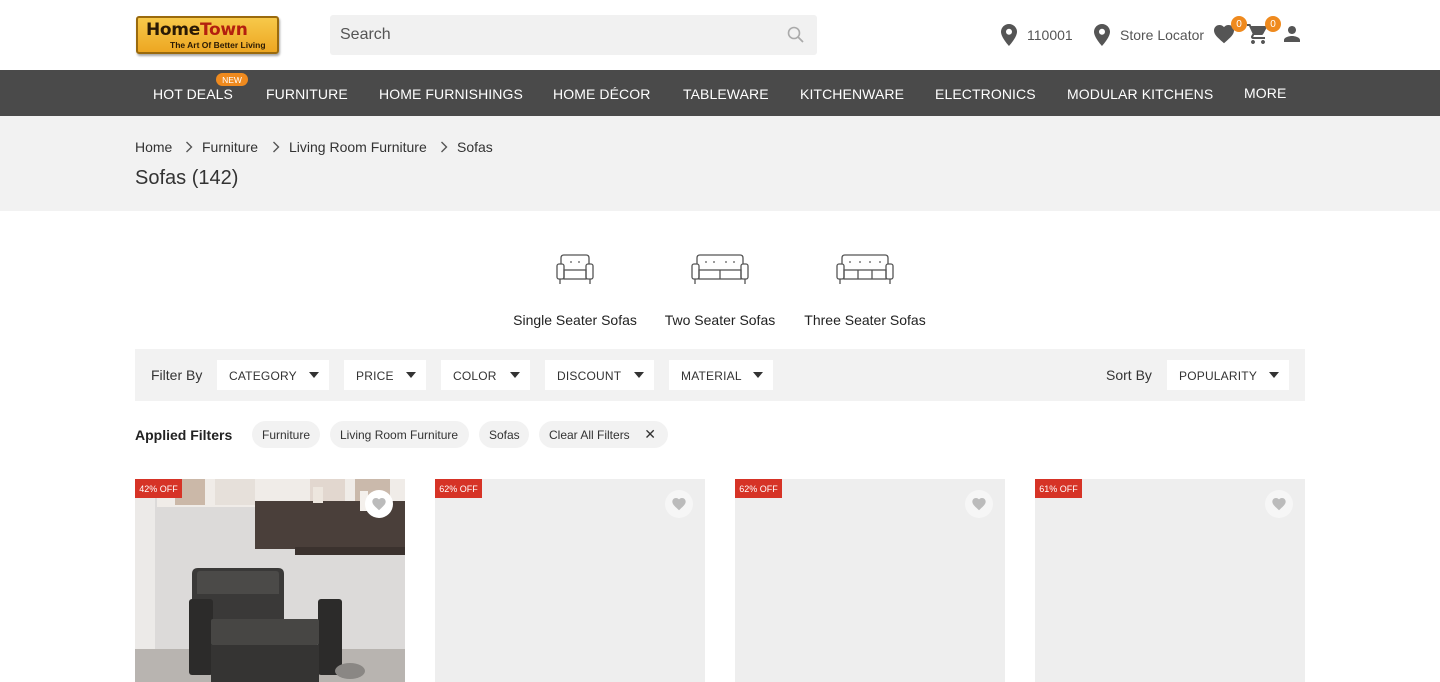 The height and width of the screenshot is (682, 1440). I want to click on filter-dropdown-material: MATERIAL, so click(721, 375).